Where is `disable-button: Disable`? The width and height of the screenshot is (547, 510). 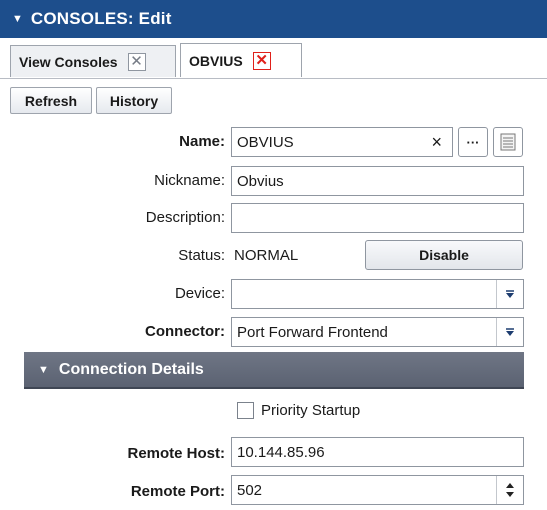
disable-button: Disable is located at coordinates (444, 255).